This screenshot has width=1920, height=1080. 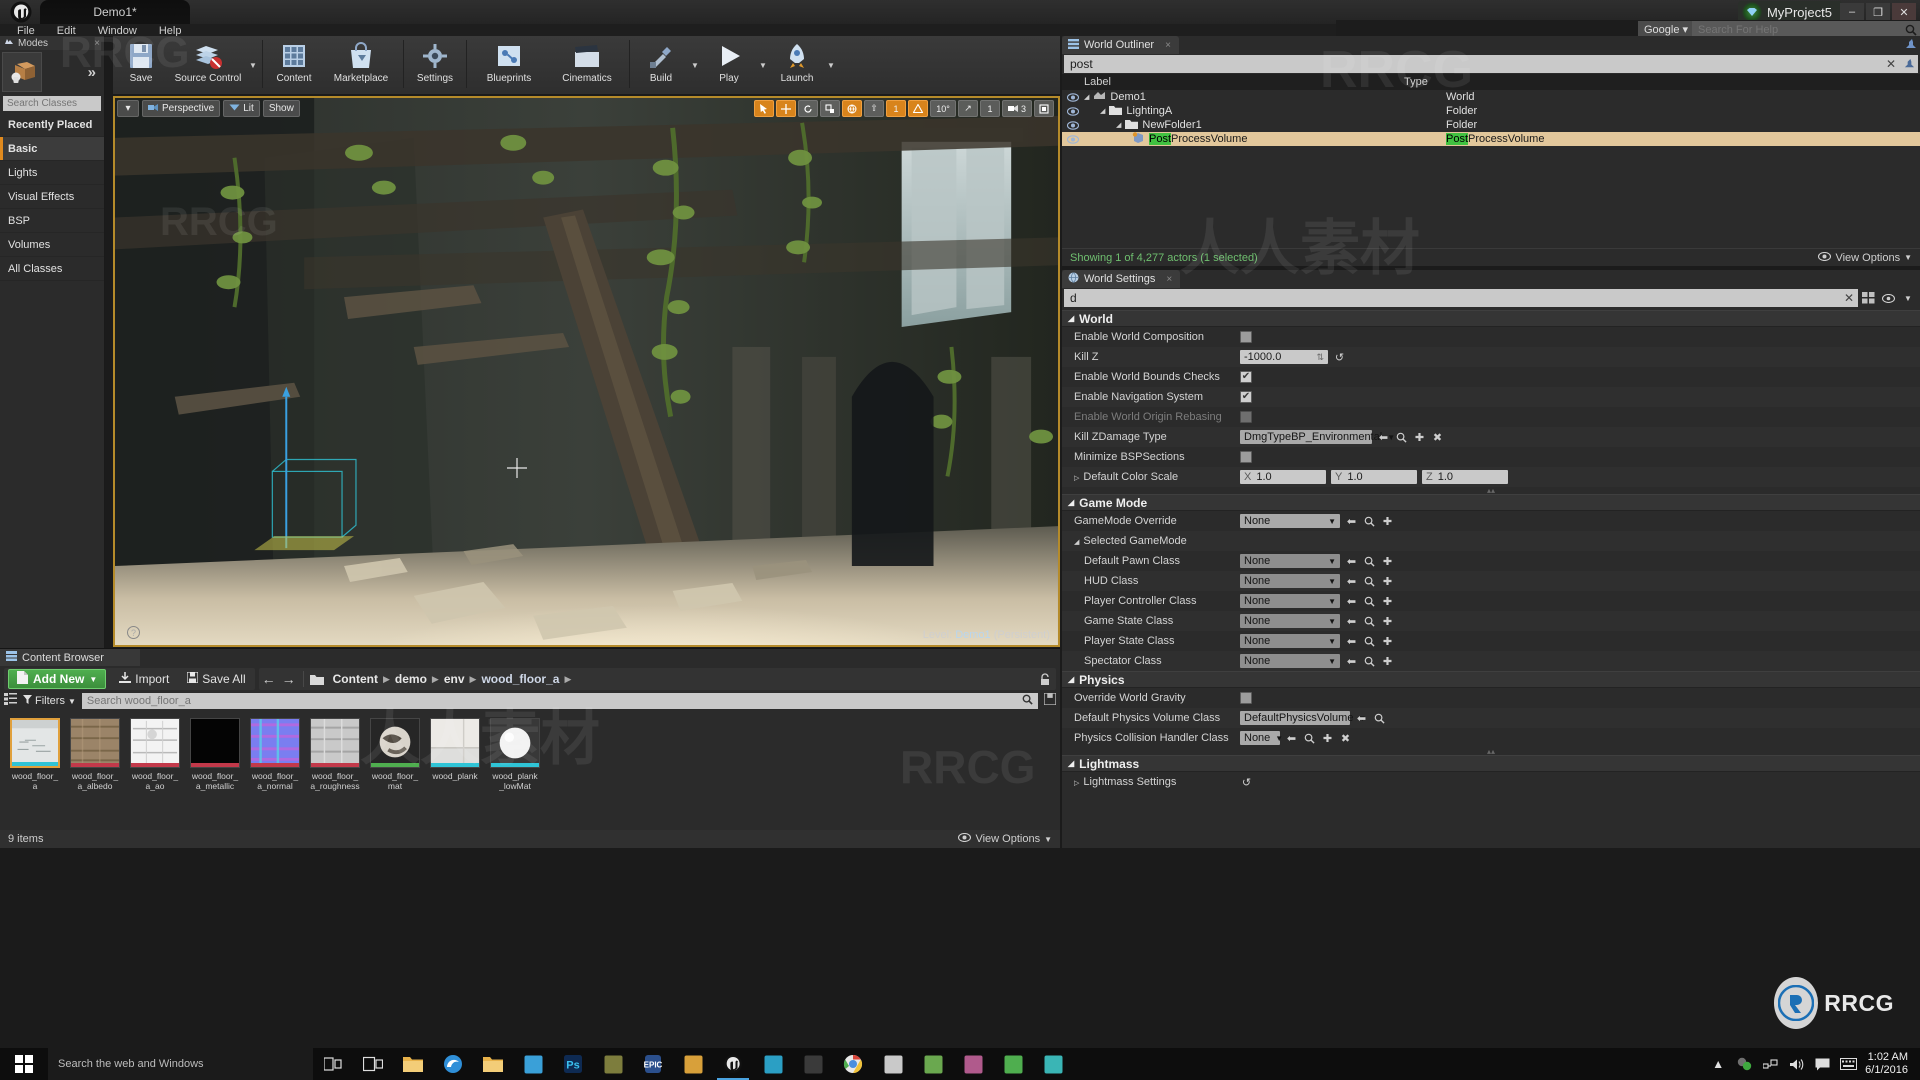 What do you see at coordinates (990, 108) in the screenshot?
I see `scale-snap-value: 1` at bounding box center [990, 108].